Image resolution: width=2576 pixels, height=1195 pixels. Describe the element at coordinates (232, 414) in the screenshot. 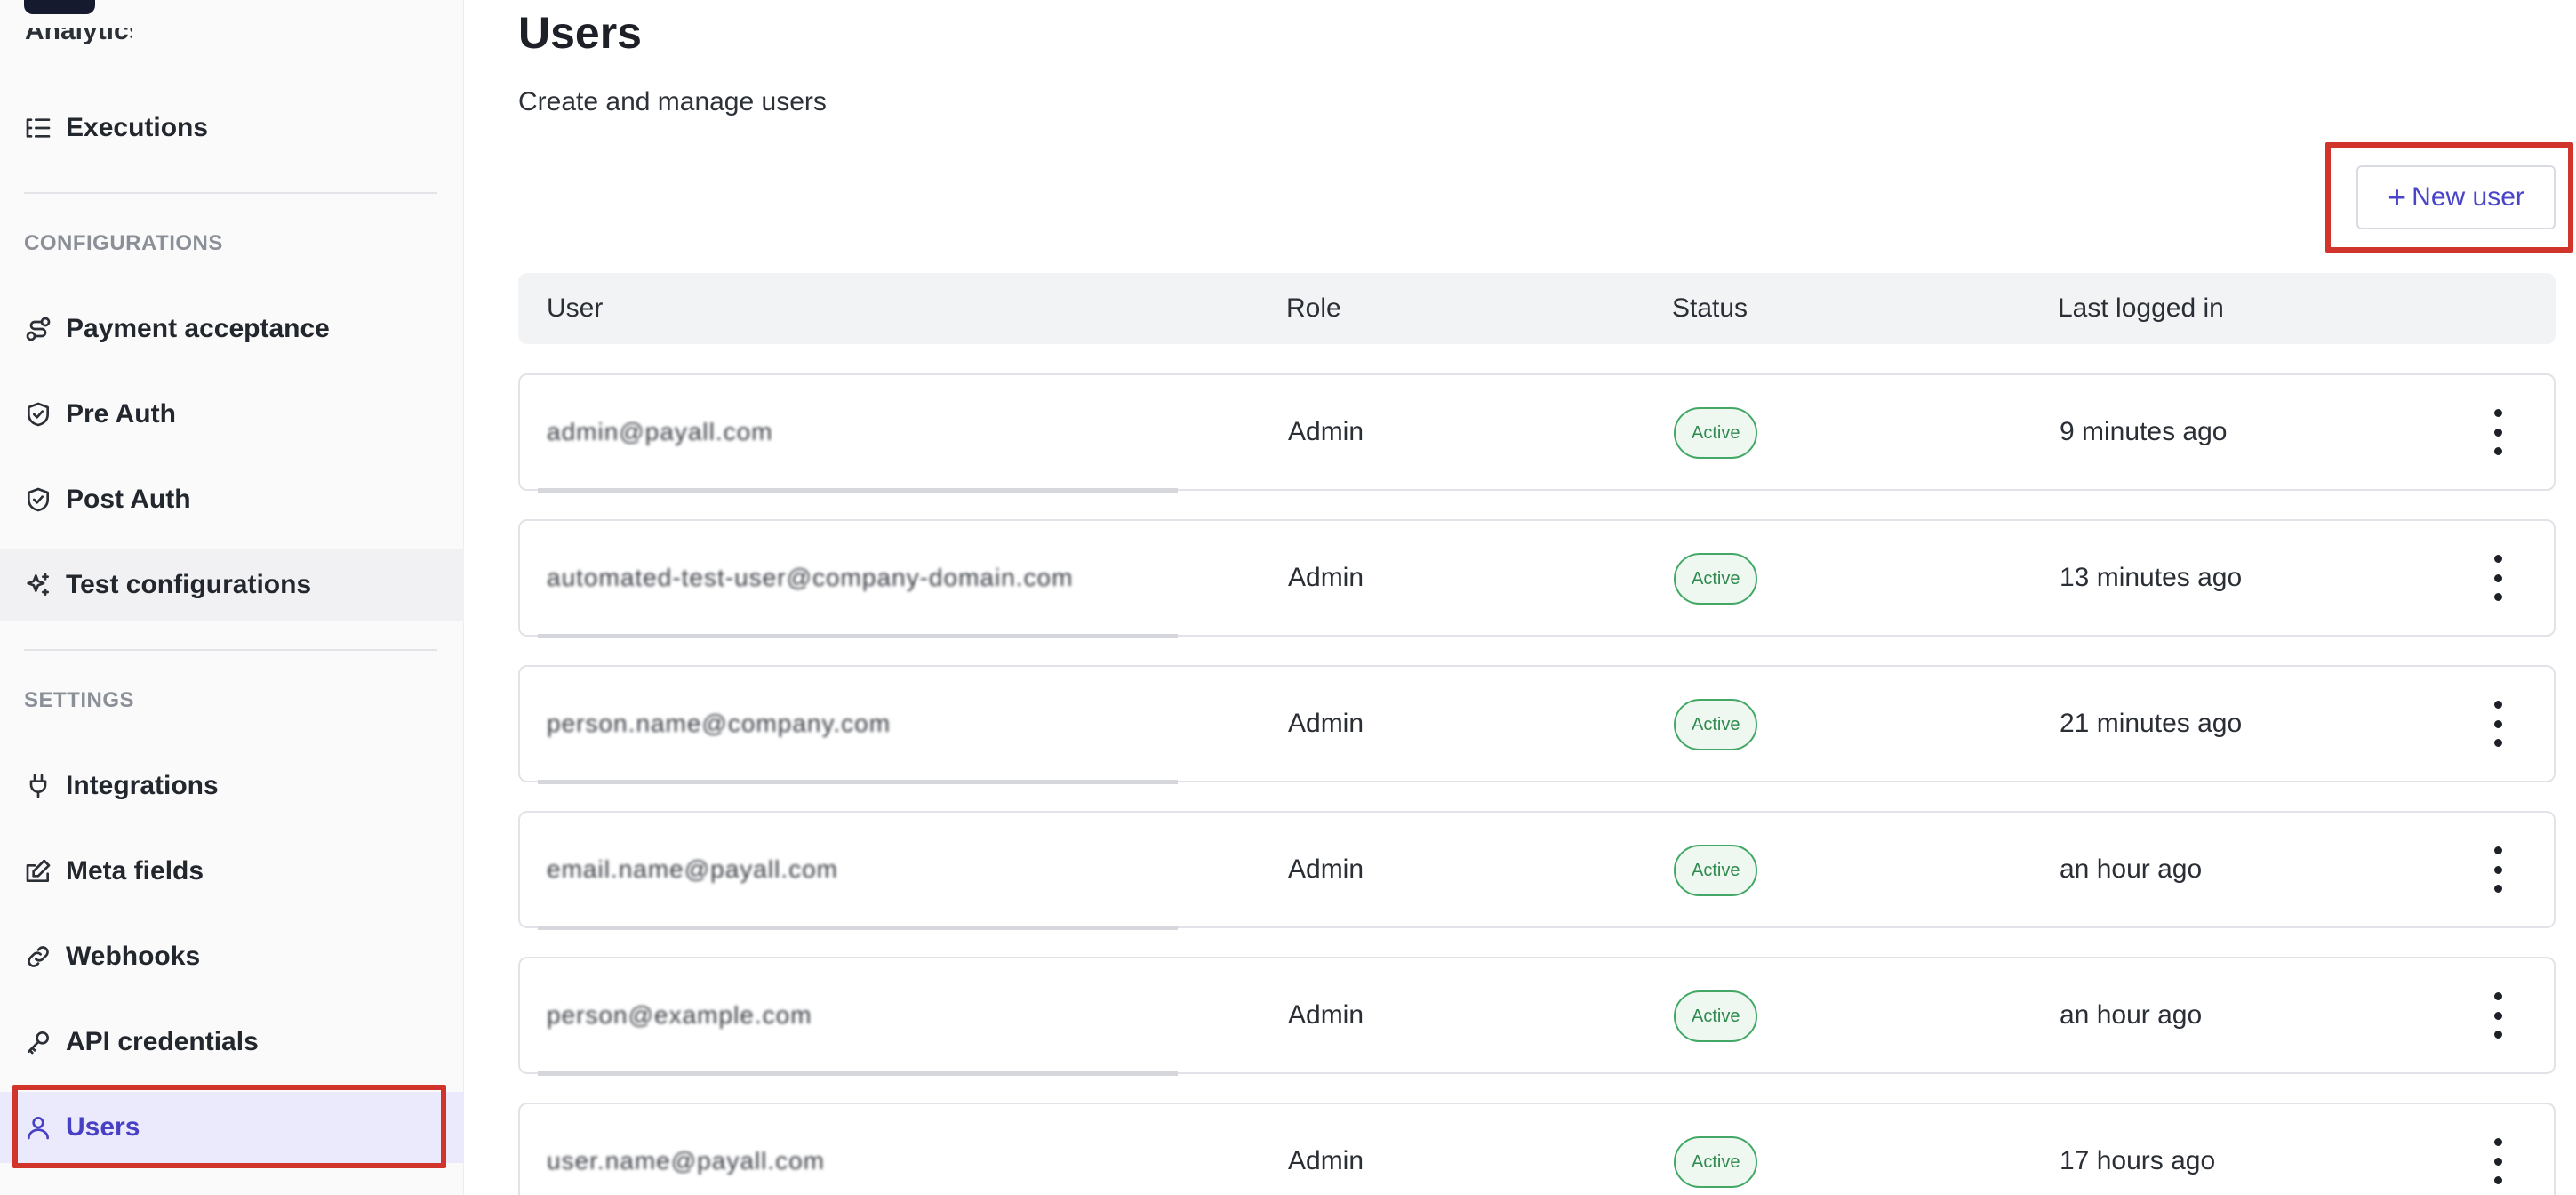

I see `sidebar-item-pre-auth: Pre Auth` at that location.